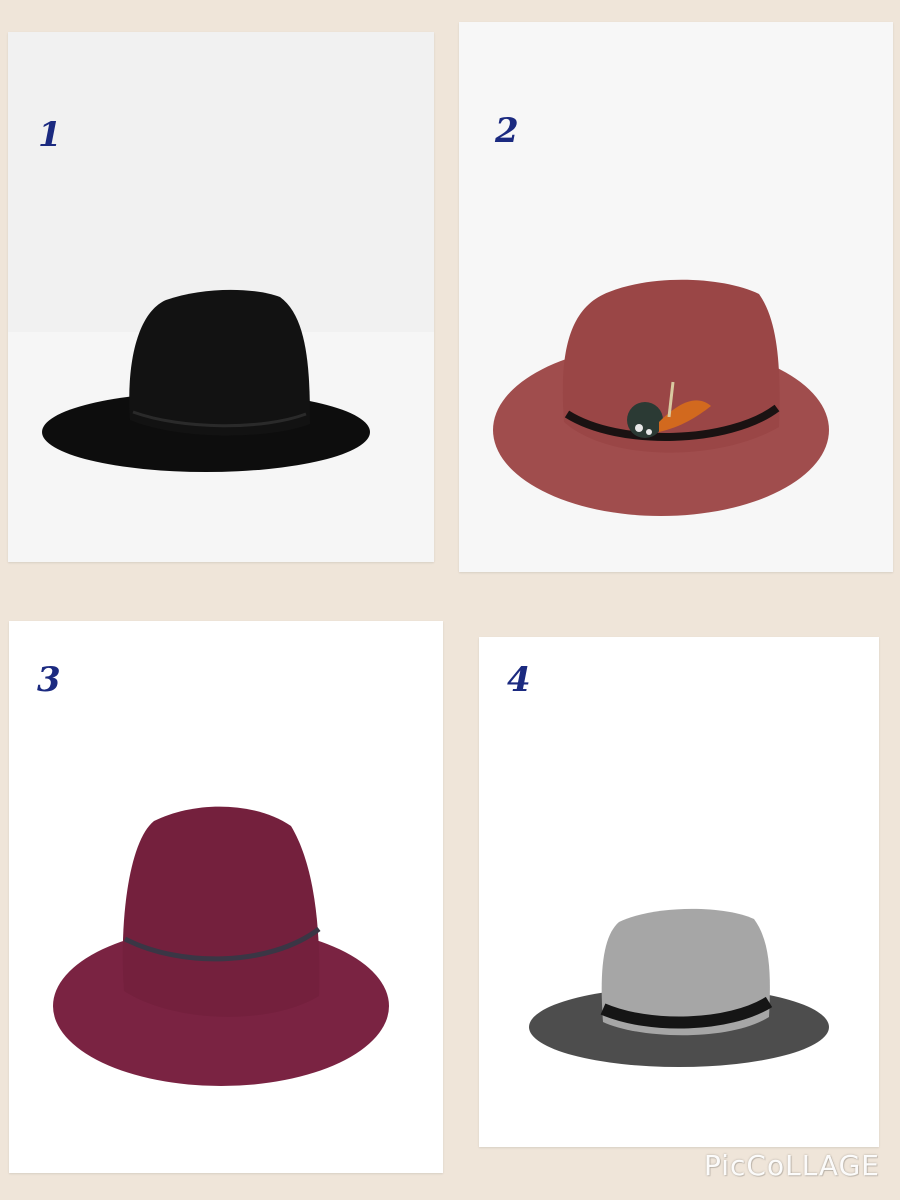  Describe the element at coordinates (661, 397) in the screenshot. I see `rust-fedora-image` at that location.